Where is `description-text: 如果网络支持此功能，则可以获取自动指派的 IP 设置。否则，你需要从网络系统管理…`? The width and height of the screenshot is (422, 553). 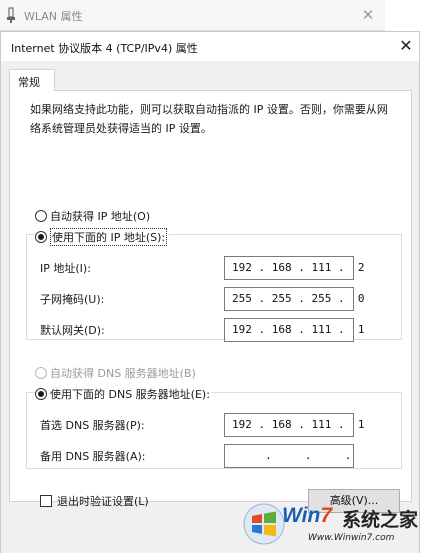 description-text: 如果网络支持此功能，则可以获取自动指派的 IP 设置。否则，你需要从网络系统管理… is located at coordinates (209, 119).